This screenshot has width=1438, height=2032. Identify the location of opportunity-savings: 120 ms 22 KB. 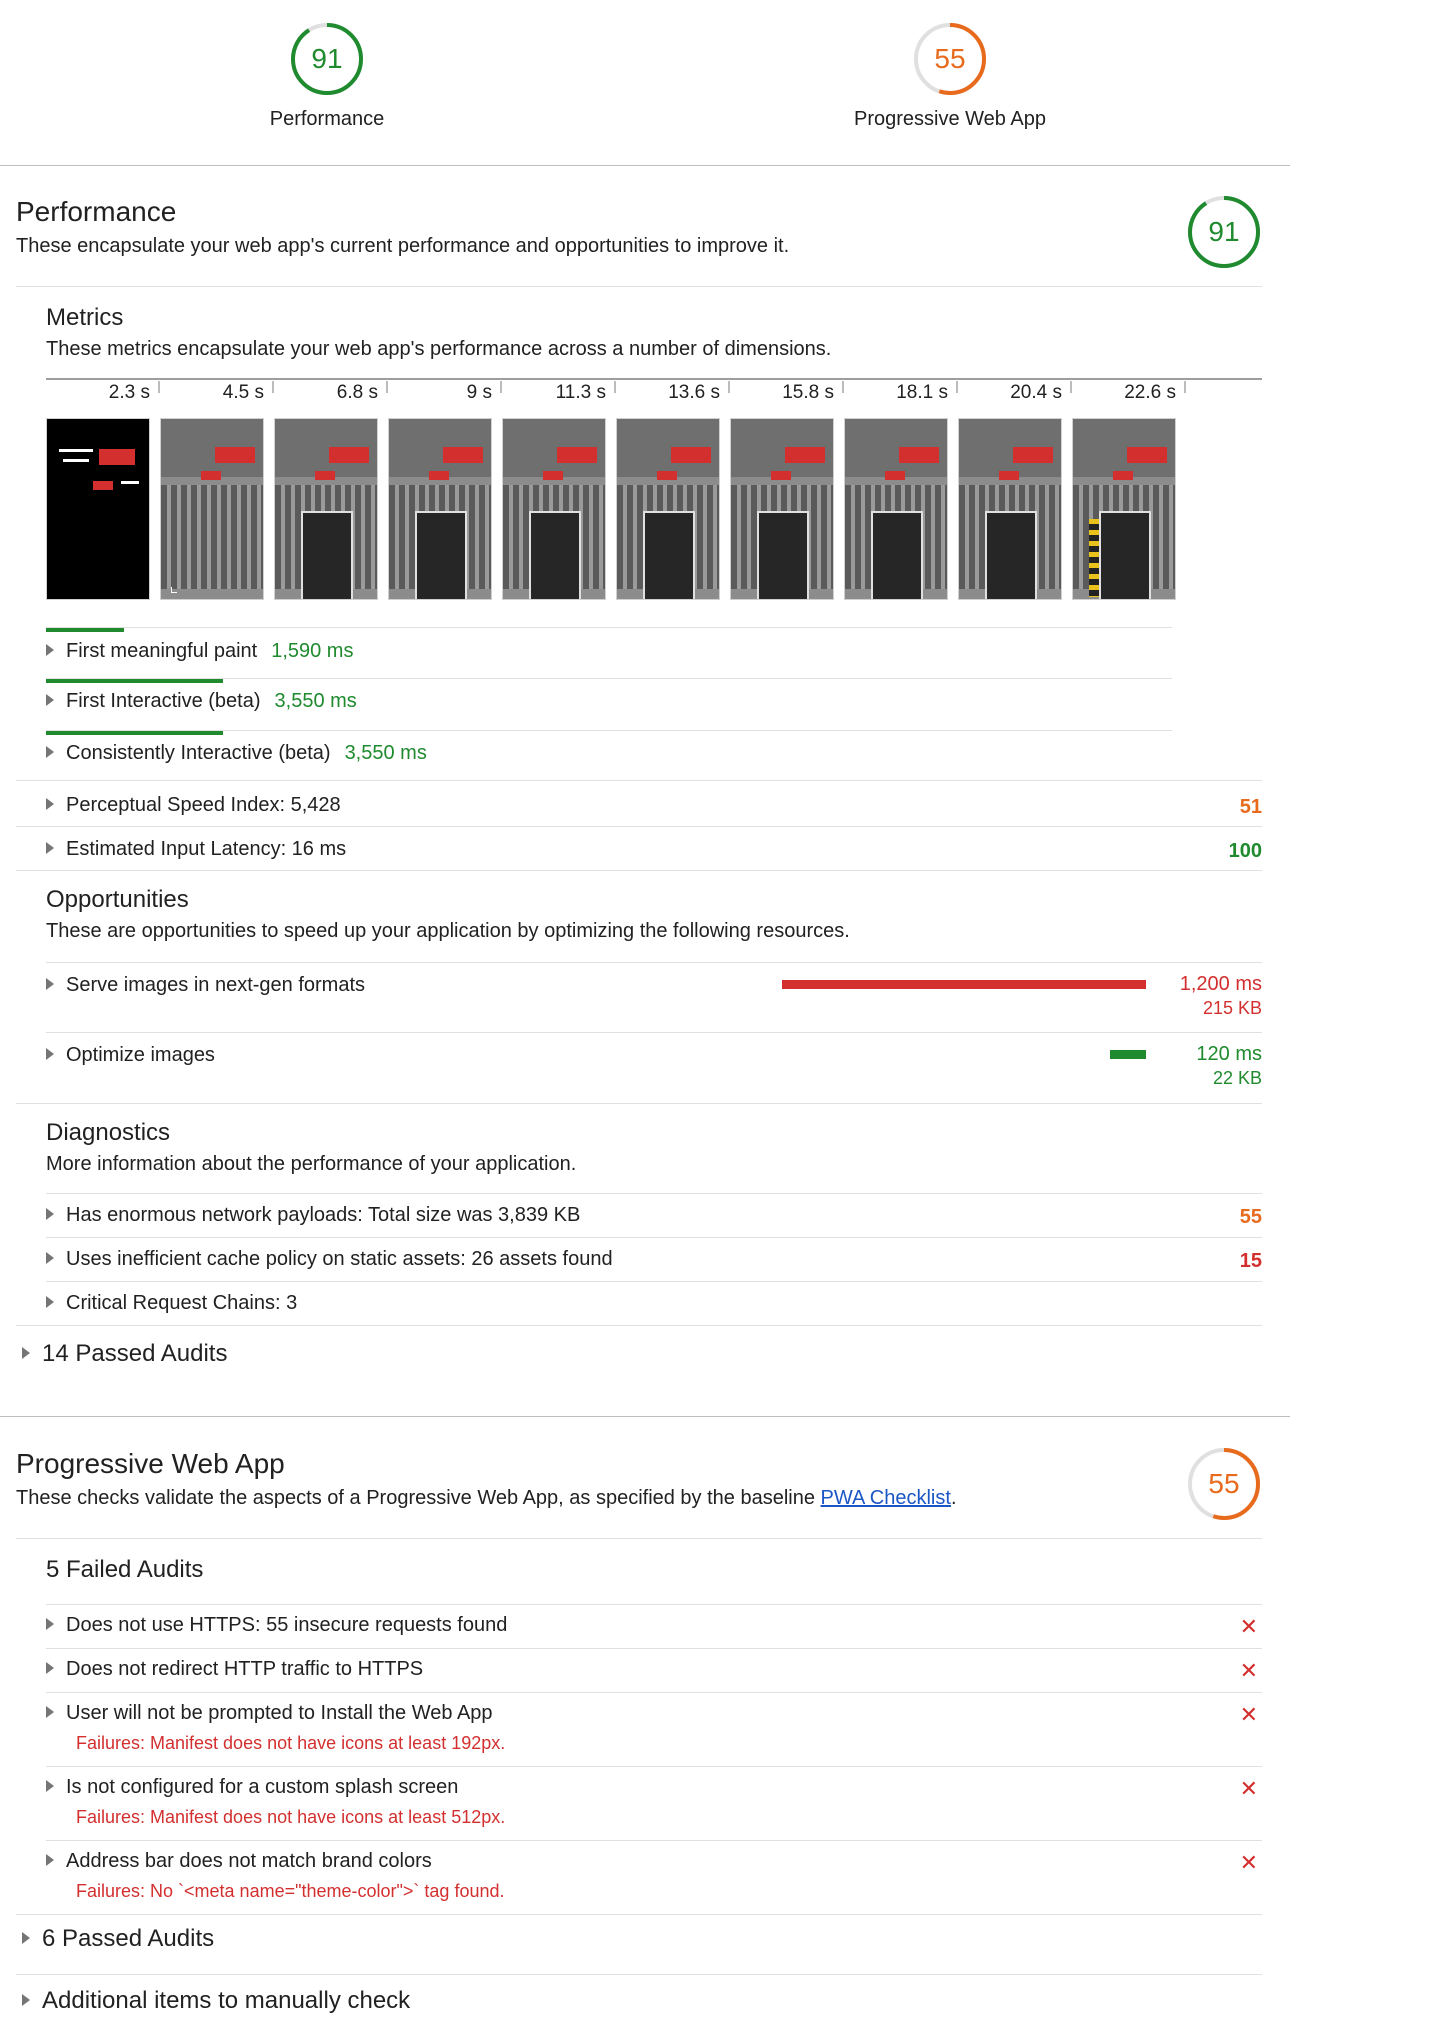
(1229, 1066).